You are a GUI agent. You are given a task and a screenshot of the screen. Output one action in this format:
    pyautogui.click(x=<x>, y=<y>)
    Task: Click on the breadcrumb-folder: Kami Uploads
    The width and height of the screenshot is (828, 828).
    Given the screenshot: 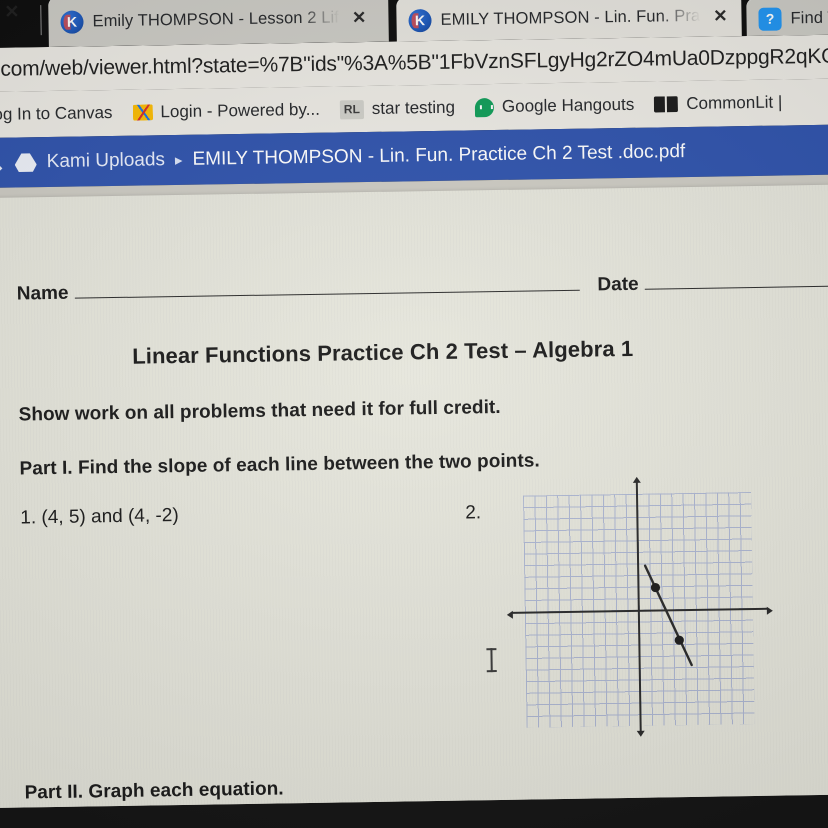 What is the action you would take?
    pyautogui.click(x=106, y=161)
    